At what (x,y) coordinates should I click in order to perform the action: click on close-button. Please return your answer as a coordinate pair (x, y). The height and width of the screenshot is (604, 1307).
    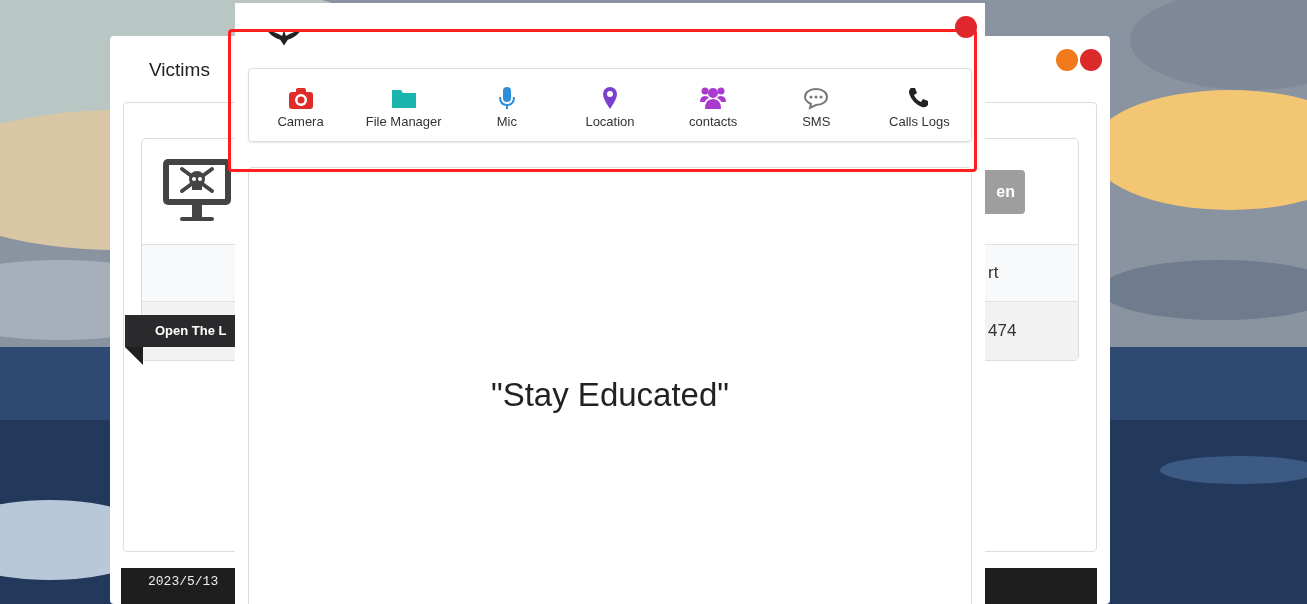
    Looking at the image, I should click on (1091, 60).